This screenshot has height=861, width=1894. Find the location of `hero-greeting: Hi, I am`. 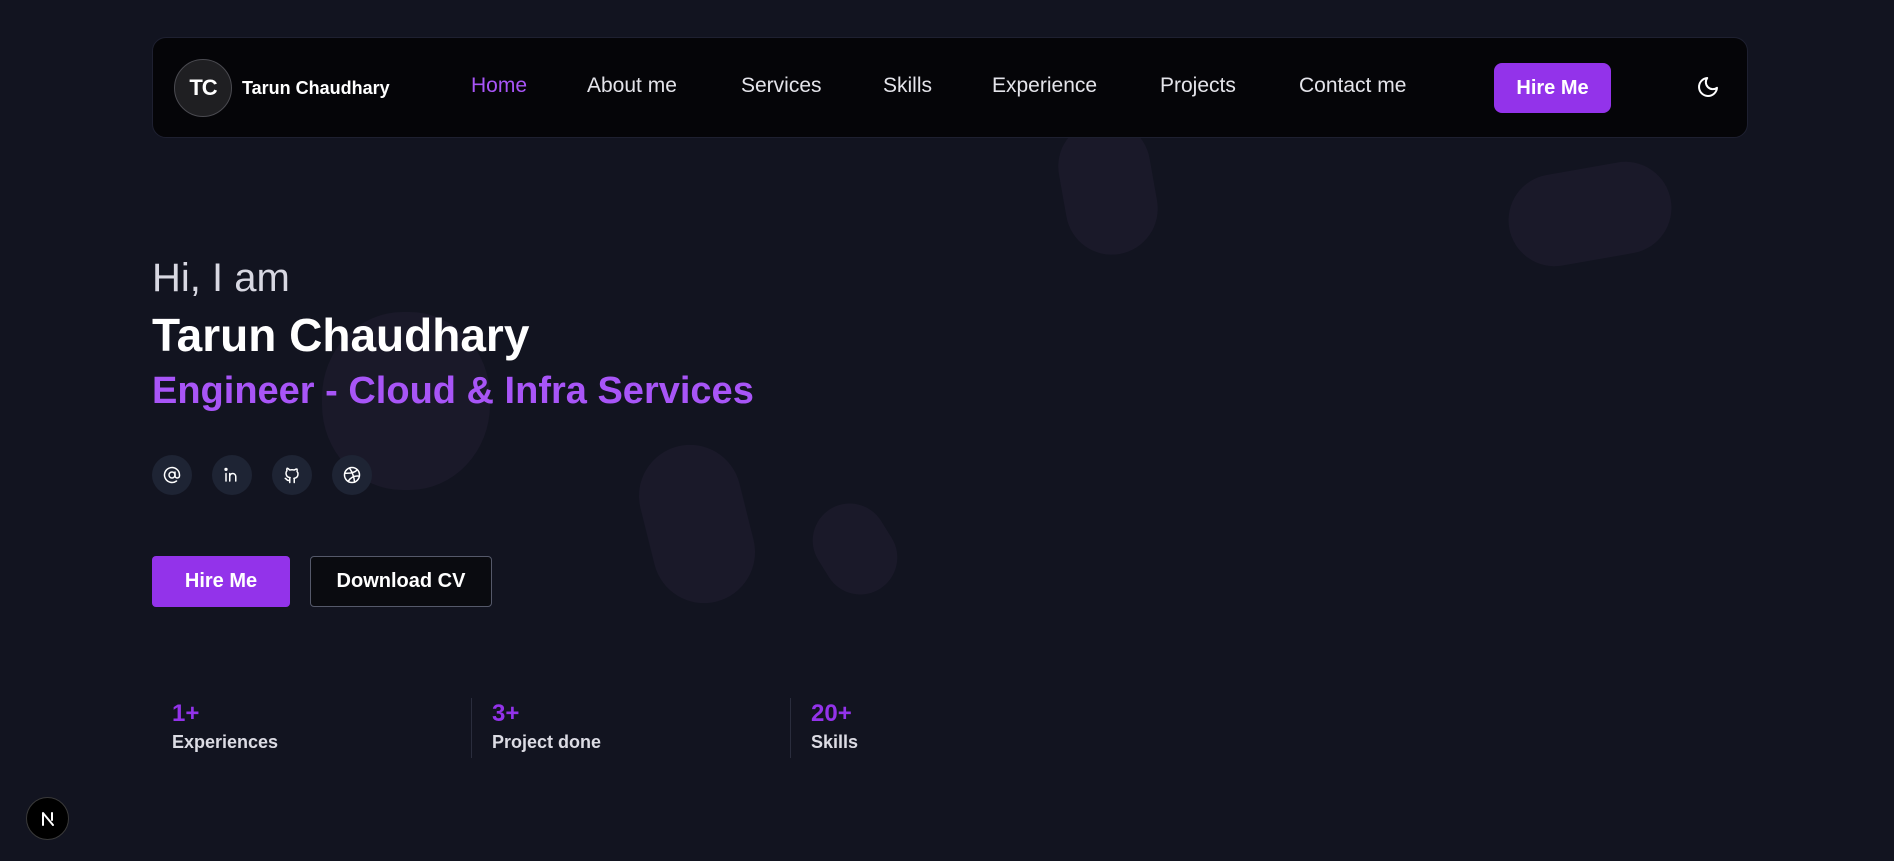

hero-greeting: Hi, I am is located at coordinates (221, 278).